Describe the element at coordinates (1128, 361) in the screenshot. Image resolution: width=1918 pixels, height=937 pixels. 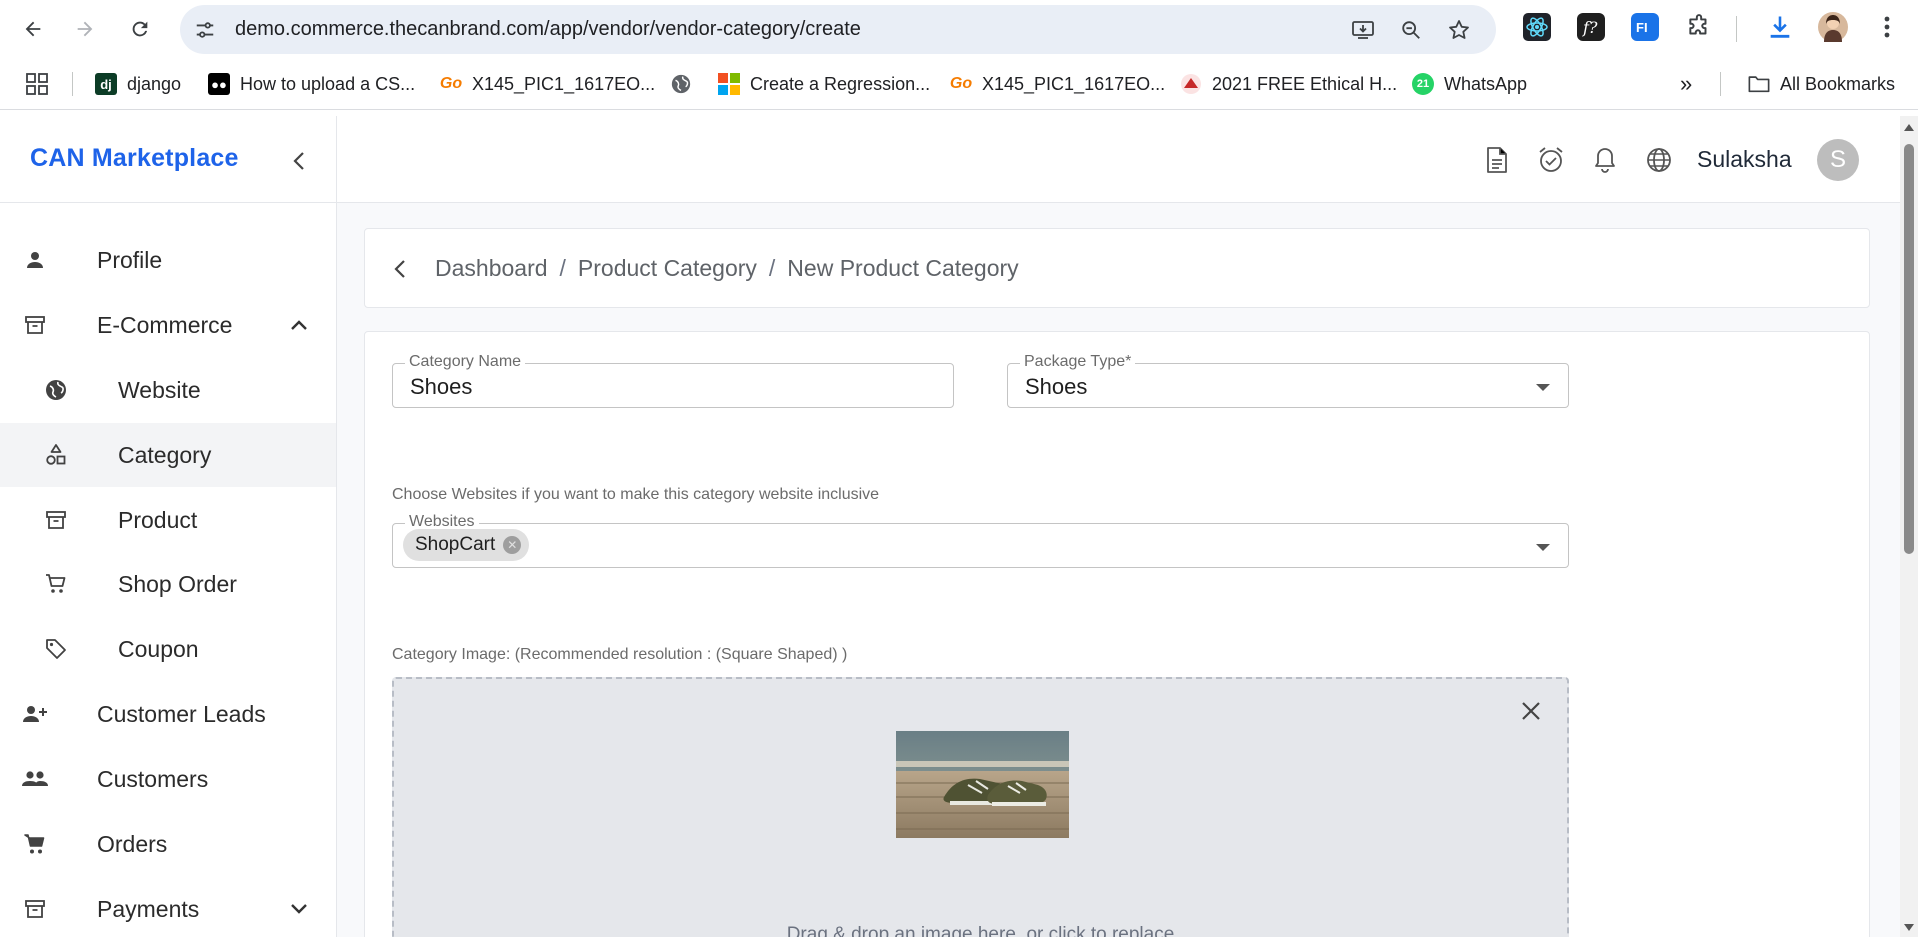
I see `required-mark: *` at that location.